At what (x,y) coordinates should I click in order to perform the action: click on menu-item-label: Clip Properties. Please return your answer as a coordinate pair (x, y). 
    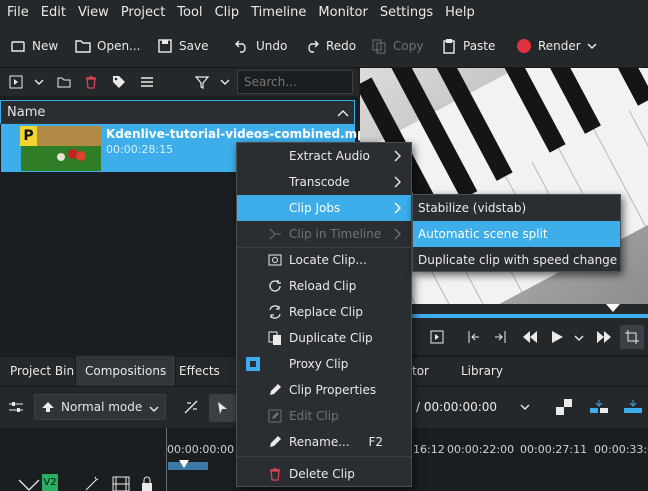
    Looking at the image, I should click on (333, 390).